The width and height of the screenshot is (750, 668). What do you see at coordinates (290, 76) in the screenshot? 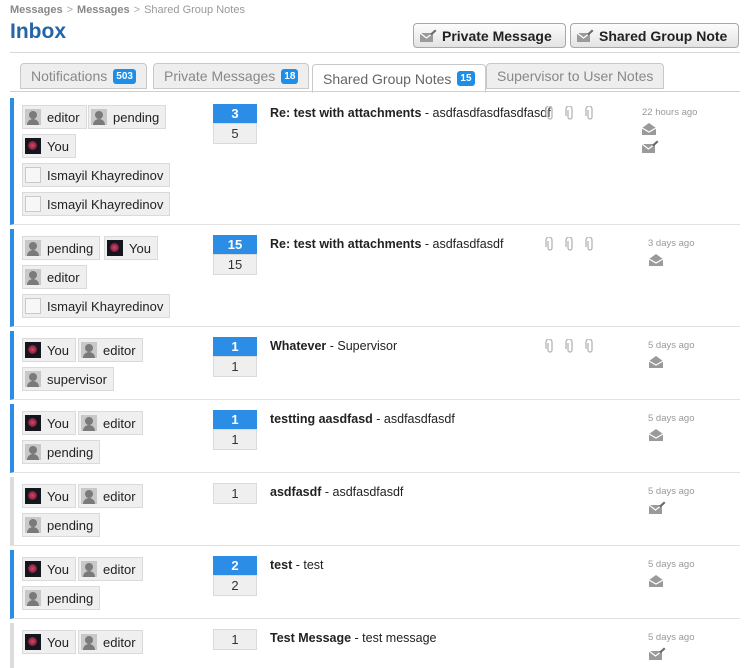
I see `tab-badge: 18` at bounding box center [290, 76].